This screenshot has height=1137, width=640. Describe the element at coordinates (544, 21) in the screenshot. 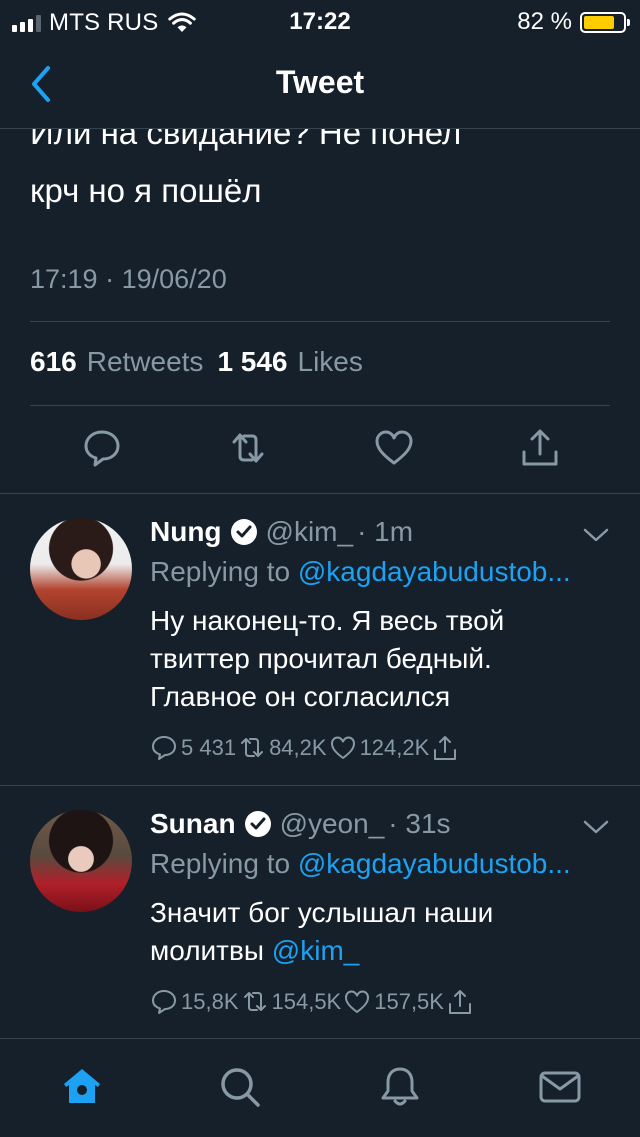

I see `battery-percentage: 82 %` at that location.